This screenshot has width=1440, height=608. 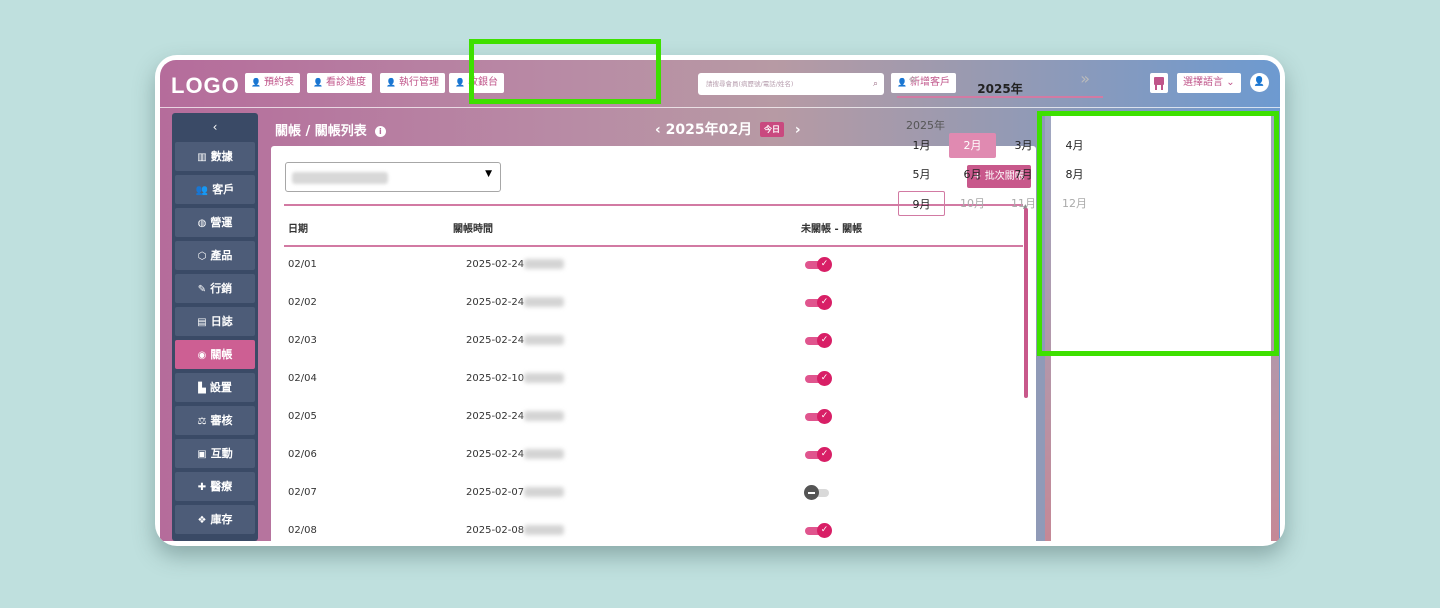 What do you see at coordinates (921, 145) in the screenshot?
I see `month-cell: 1月` at bounding box center [921, 145].